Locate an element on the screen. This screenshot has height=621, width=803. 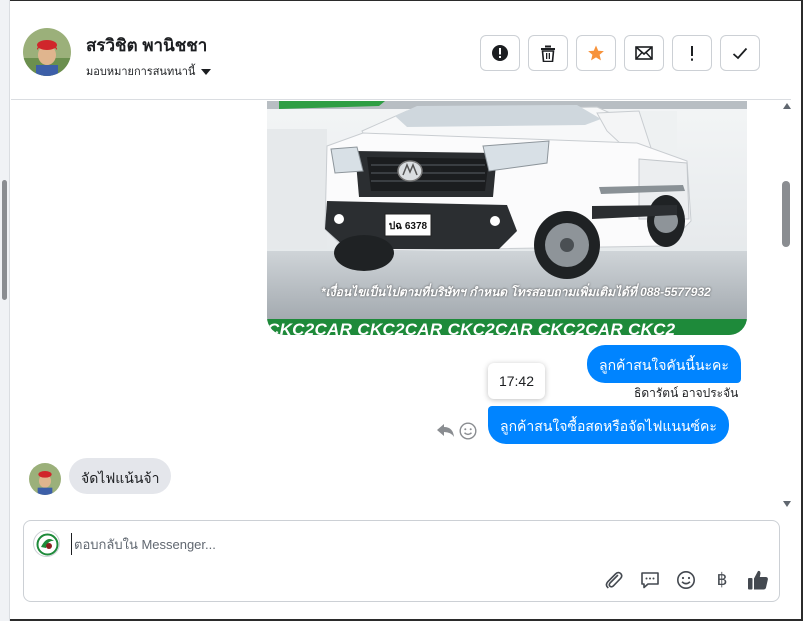
attach-file-button is located at coordinates (614, 580).